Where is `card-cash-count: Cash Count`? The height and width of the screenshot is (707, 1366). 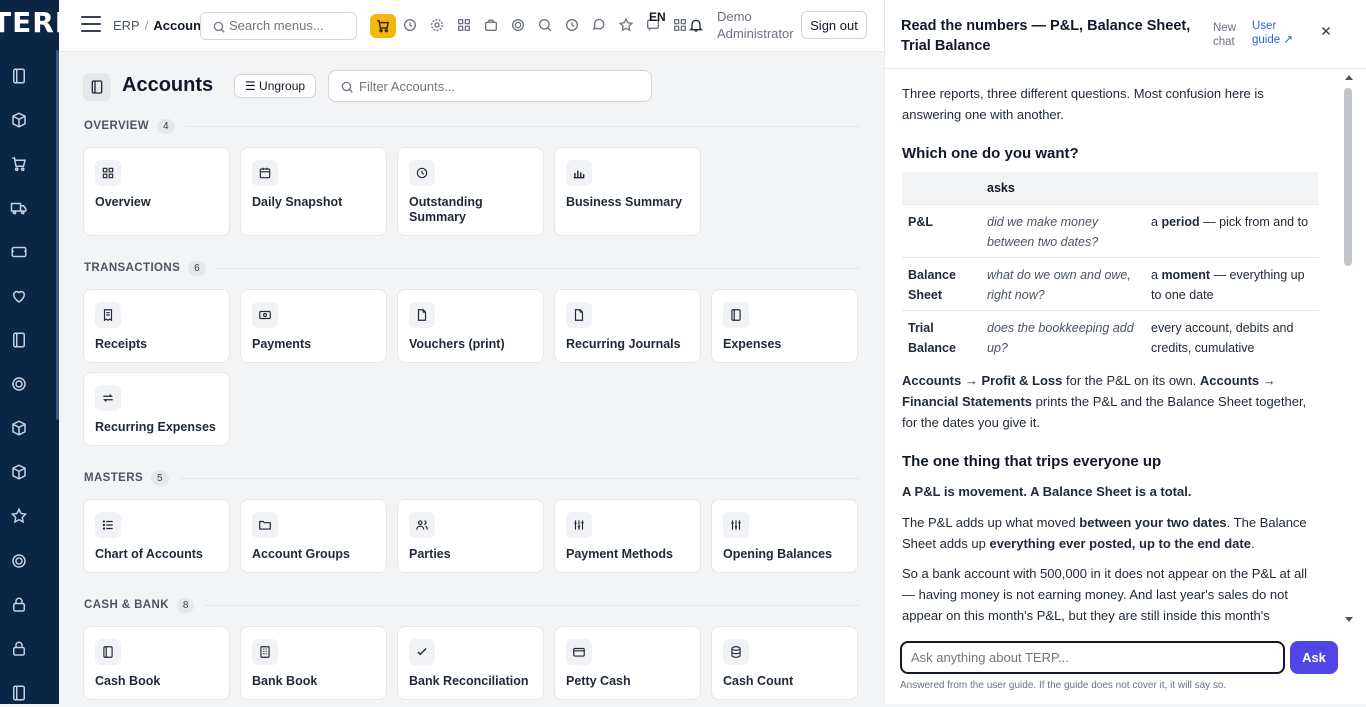
card-cash-count: Cash Count is located at coordinates (784, 663).